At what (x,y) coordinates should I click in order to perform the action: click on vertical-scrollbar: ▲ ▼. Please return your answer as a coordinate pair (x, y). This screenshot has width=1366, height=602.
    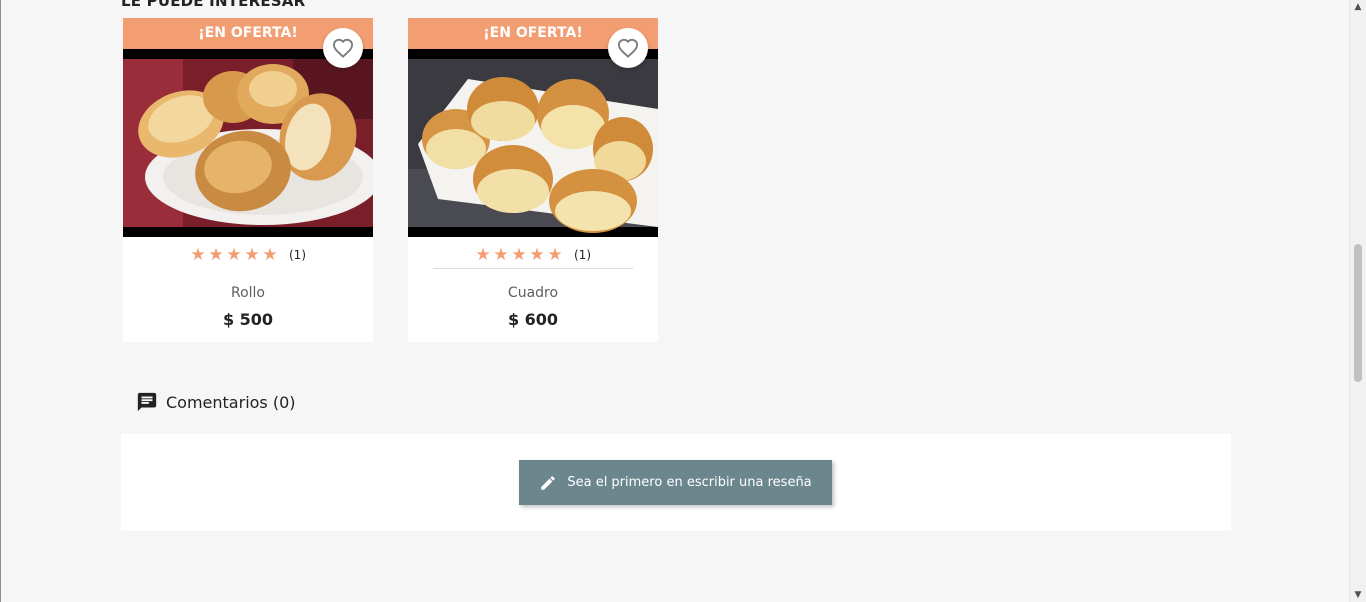
    Looking at the image, I should click on (1357, 301).